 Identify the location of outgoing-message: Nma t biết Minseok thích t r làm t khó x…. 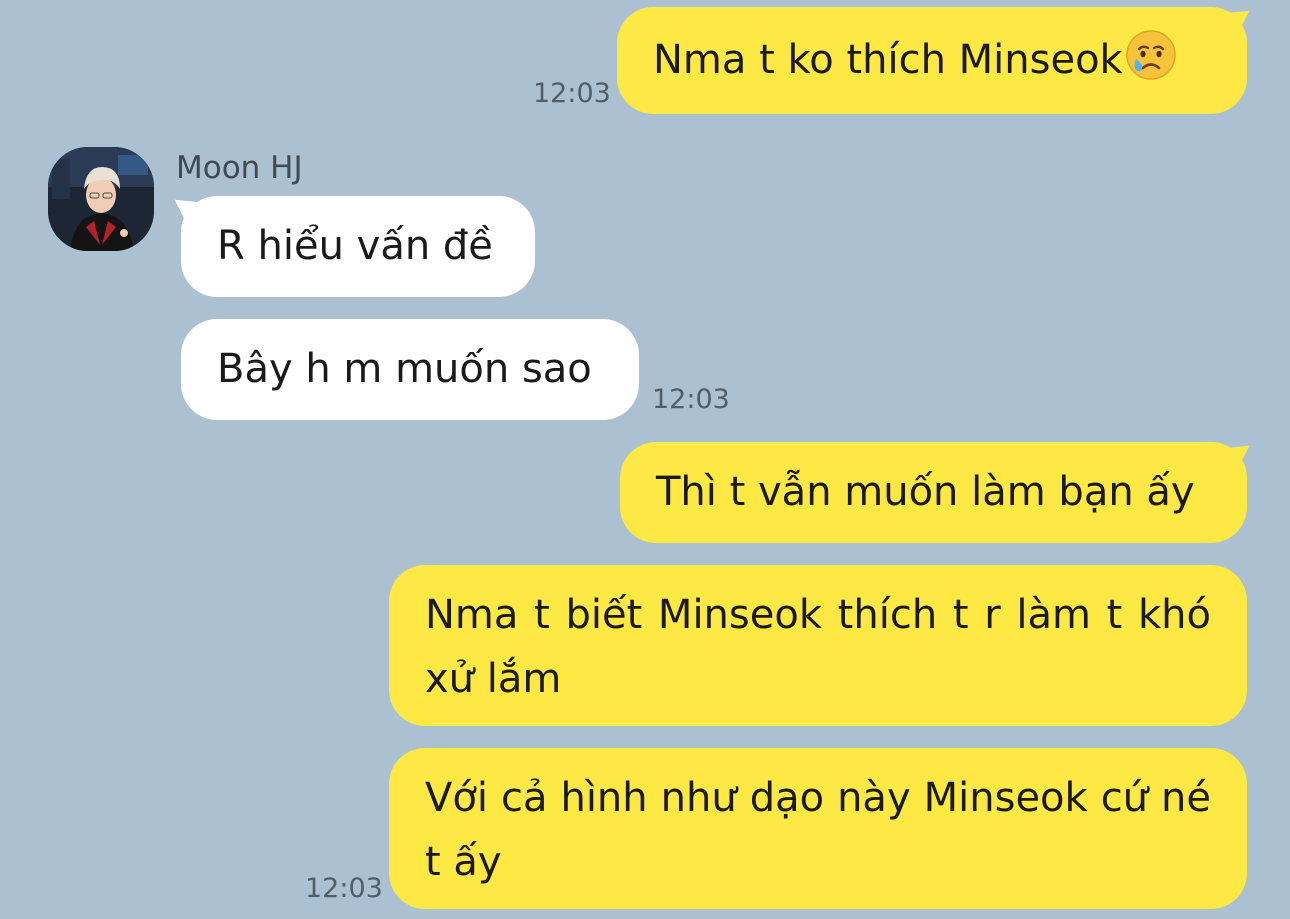
(818, 645).